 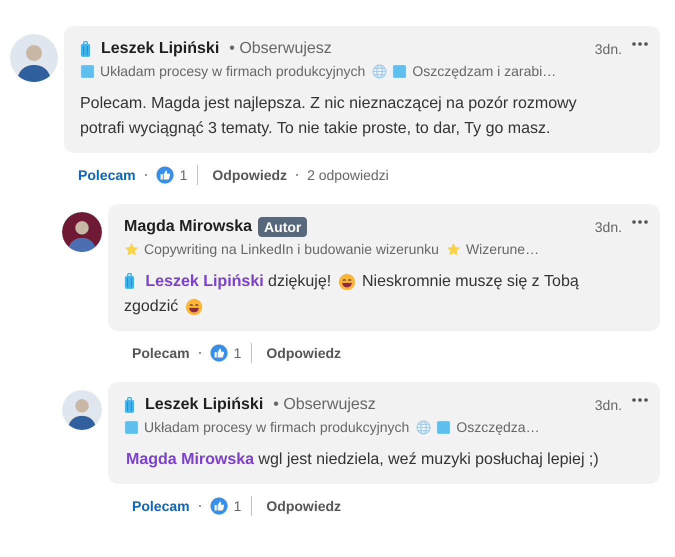 What do you see at coordinates (102, 129) in the screenshot?
I see `comment-text: potrafi` at bounding box center [102, 129].